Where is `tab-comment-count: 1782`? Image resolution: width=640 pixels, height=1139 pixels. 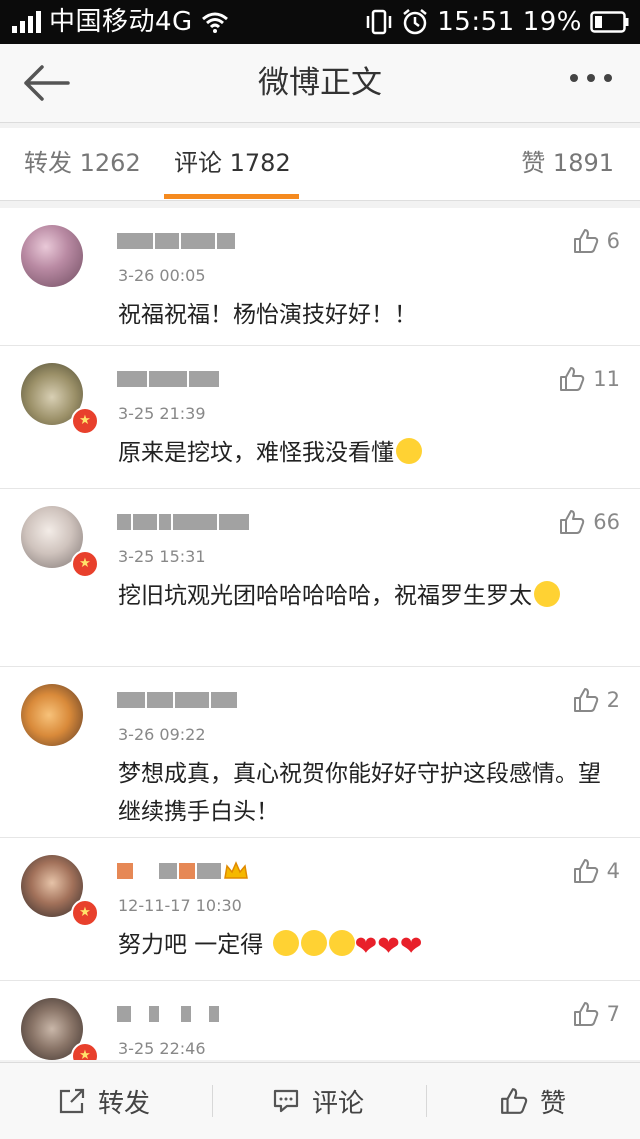
tab-comment-count: 1782 is located at coordinates (260, 163).